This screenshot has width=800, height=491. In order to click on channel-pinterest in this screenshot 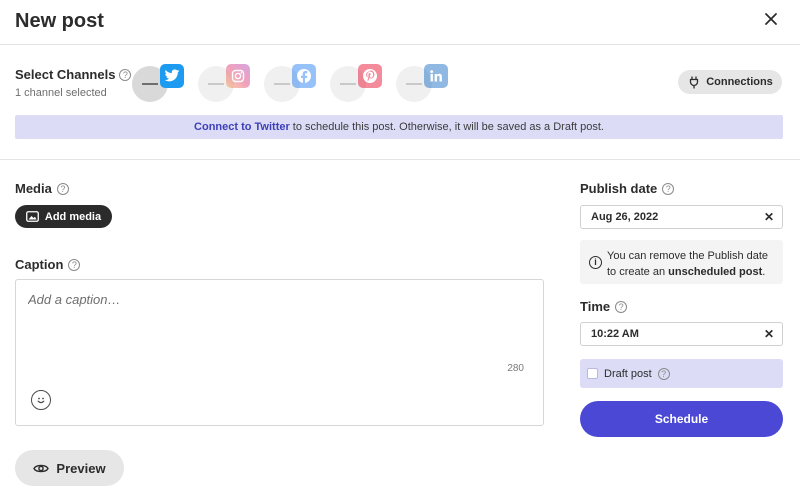, I will do `click(358, 84)`.